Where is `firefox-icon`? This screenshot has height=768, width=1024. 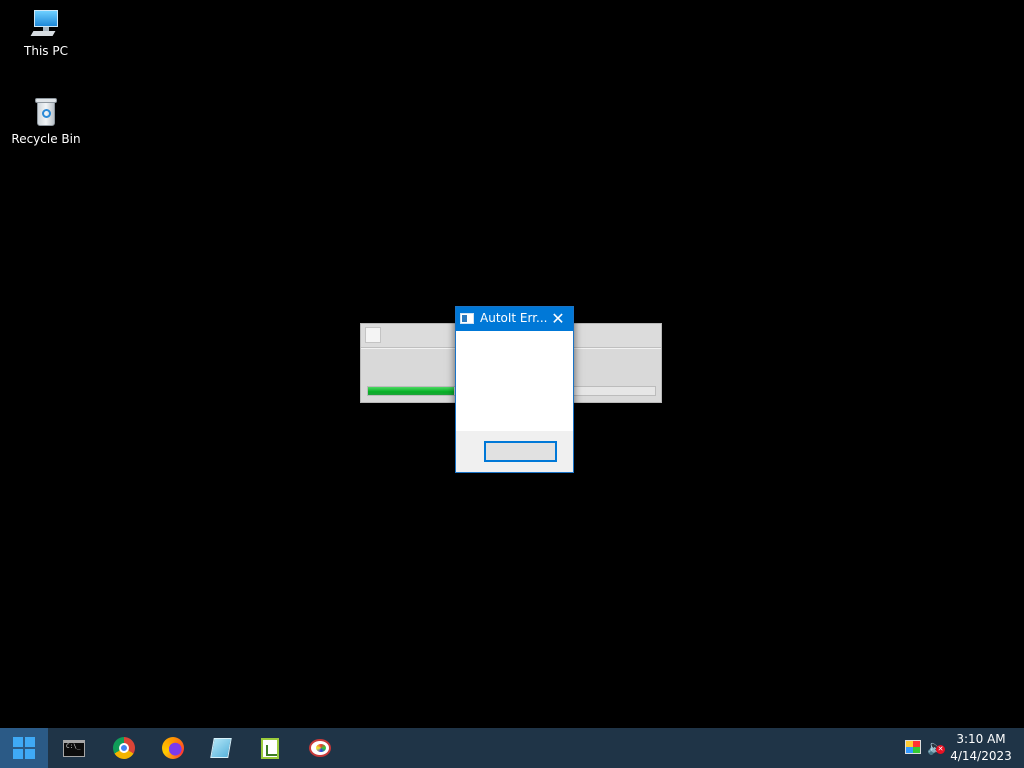 firefox-icon is located at coordinates (173, 748).